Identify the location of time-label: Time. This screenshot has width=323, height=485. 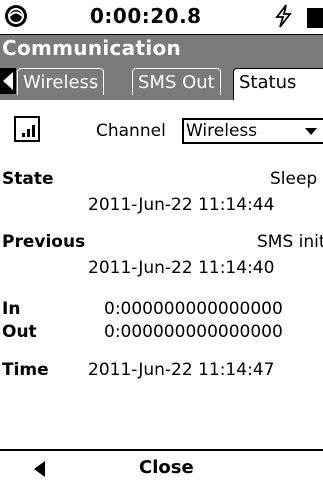
(25, 370).